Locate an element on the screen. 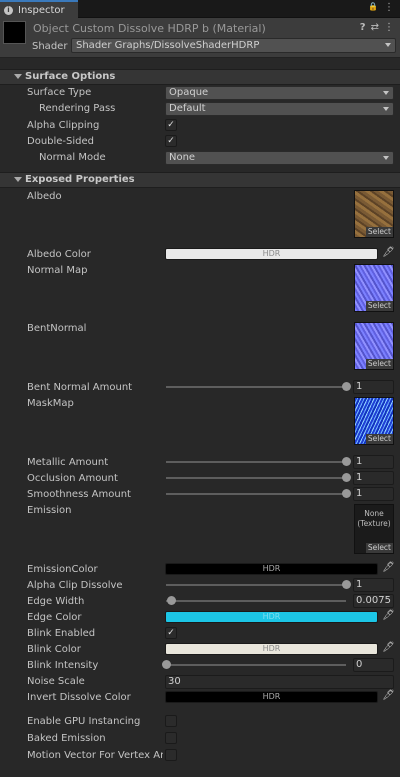 The height and width of the screenshot is (777, 400). alpha-clip-dissolve-field: 1 is located at coordinates (373, 585).